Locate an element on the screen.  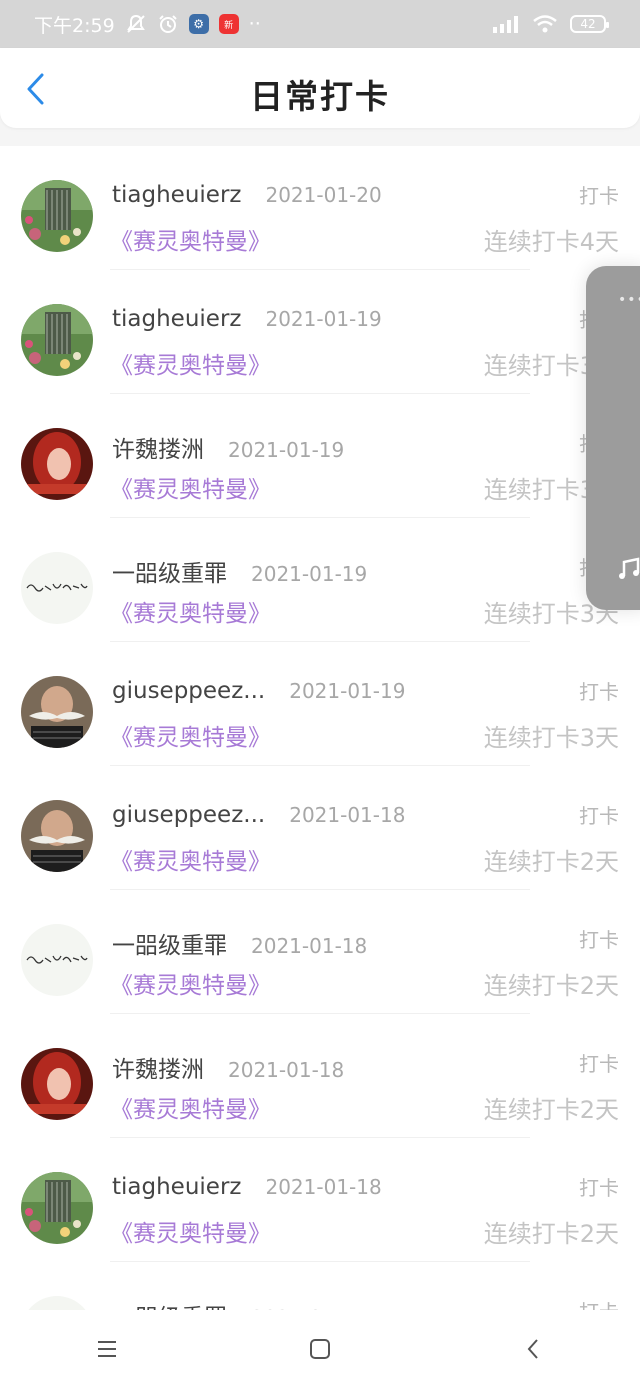
floating-side-panel: ••• is located at coordinates (613, 438).